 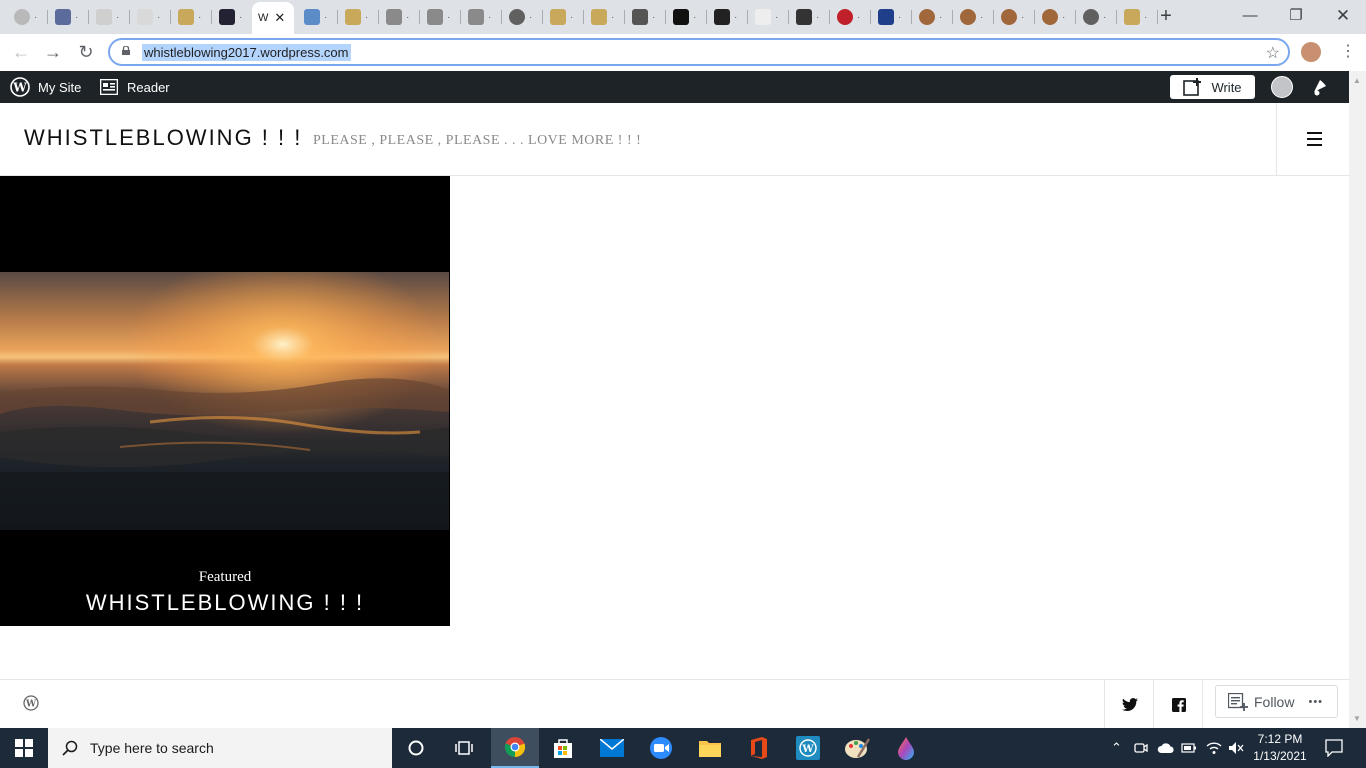 I want to click on browser-tab-active: W ✕, so click(x=273, y=18).